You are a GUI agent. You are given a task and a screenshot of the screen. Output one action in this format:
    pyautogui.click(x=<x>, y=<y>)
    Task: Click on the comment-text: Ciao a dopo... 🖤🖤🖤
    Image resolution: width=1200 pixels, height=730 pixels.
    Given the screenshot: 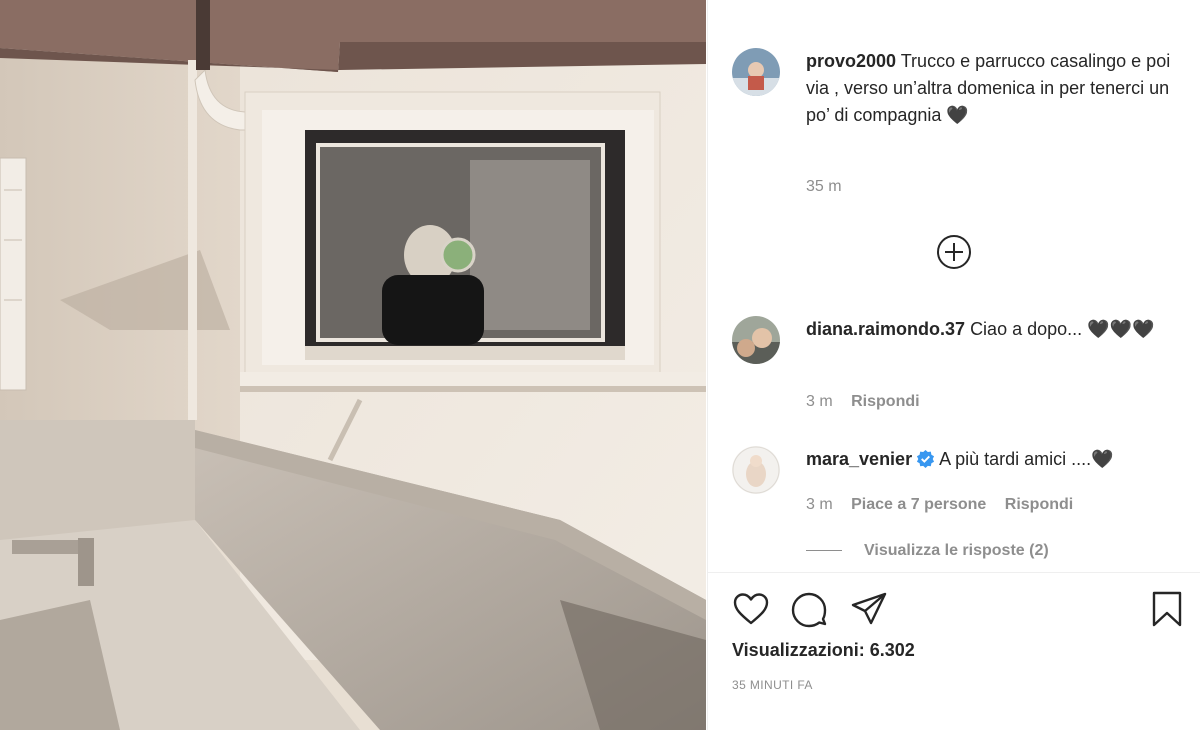 What is the action you would take?
    pyautogui.click(x=1062, y=329)
    